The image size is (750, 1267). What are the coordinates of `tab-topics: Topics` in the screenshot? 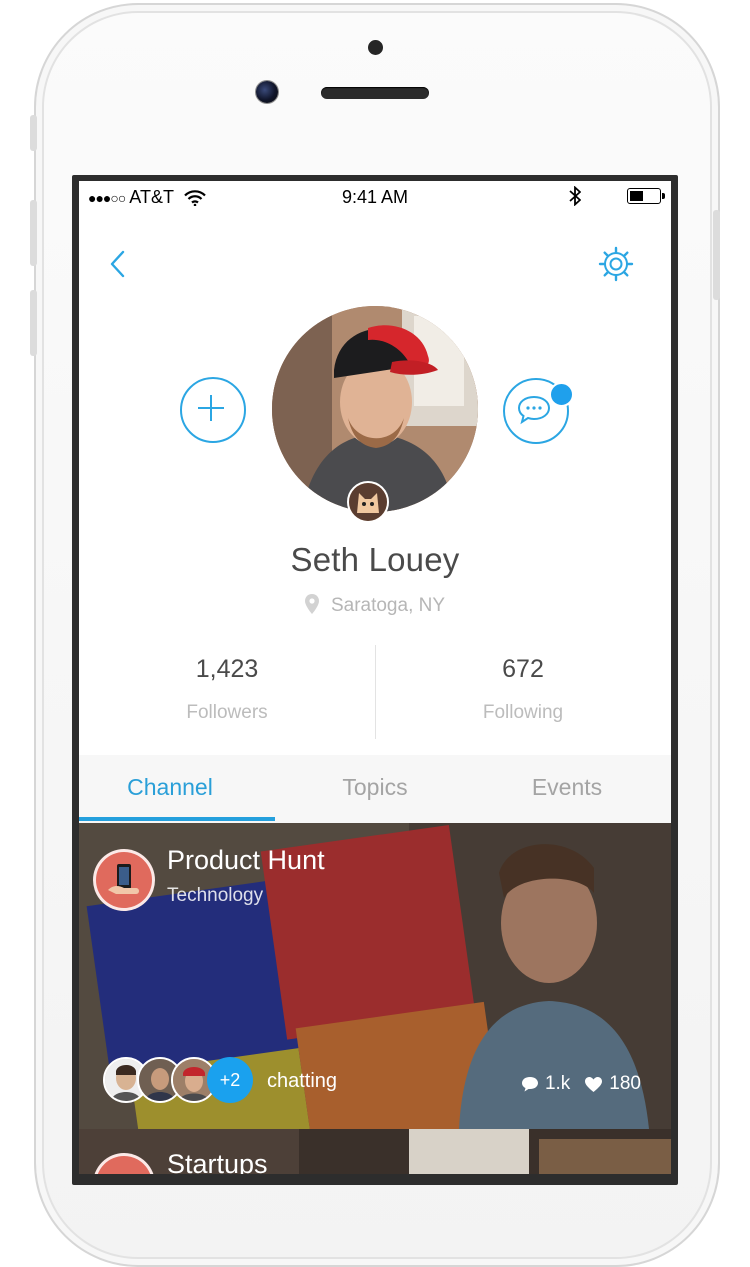 It's located at (375, 789).